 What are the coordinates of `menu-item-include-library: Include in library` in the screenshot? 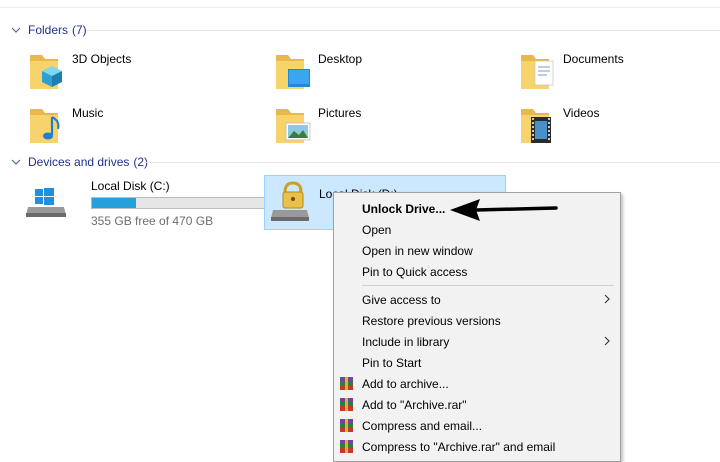 It's located at (477, 341).